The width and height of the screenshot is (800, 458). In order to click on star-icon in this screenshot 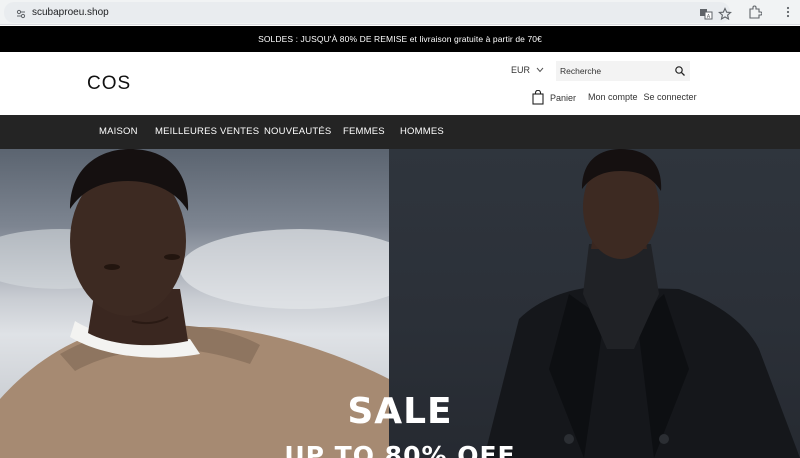, I will do `click(725, 14)`.